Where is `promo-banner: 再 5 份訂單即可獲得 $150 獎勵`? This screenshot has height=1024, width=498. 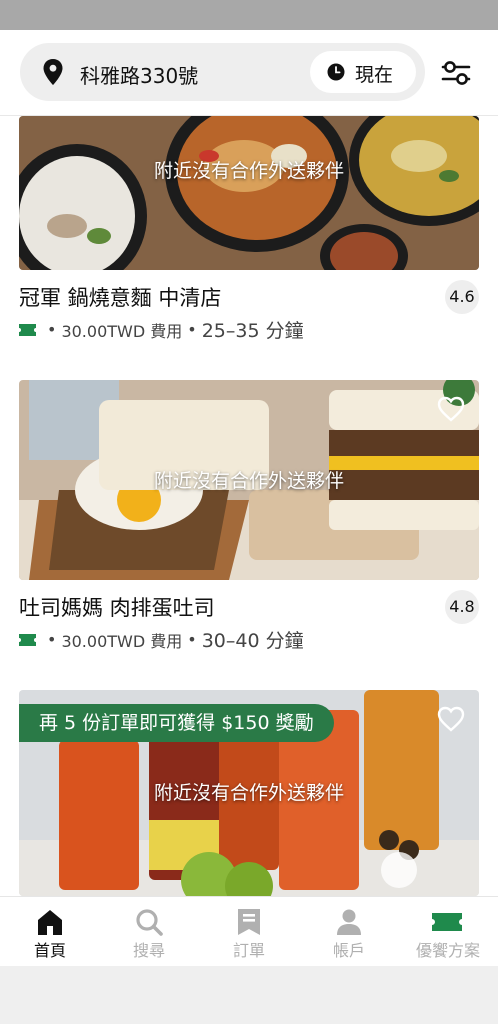 promo-banner: 再 5 份訂單即可獲得 $150 獎勵 is located at coordinates (176, 723).